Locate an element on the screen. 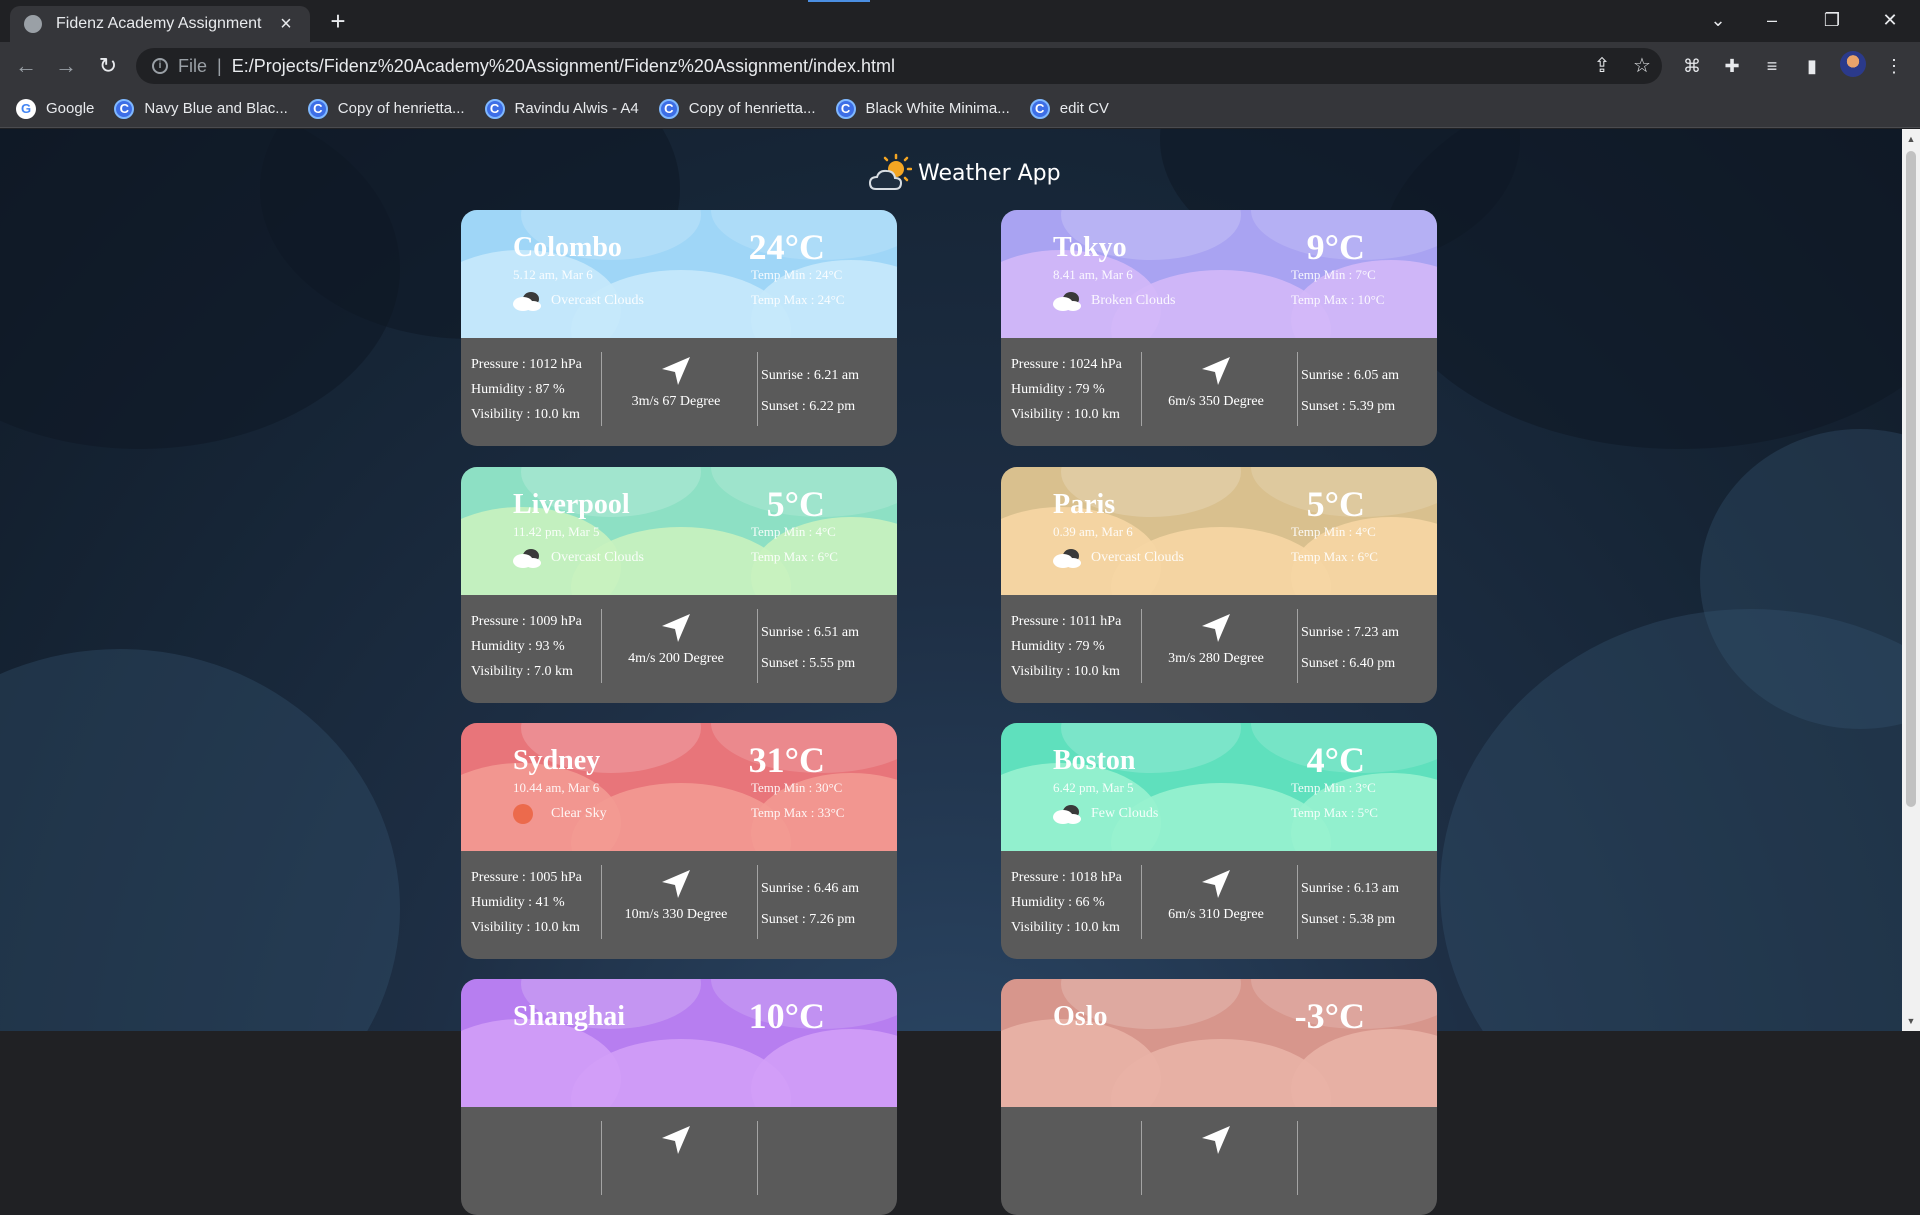 This screenshot has height=1215, width=1920. extension-icon: ⌘ is located at coordinates (1692, 66).